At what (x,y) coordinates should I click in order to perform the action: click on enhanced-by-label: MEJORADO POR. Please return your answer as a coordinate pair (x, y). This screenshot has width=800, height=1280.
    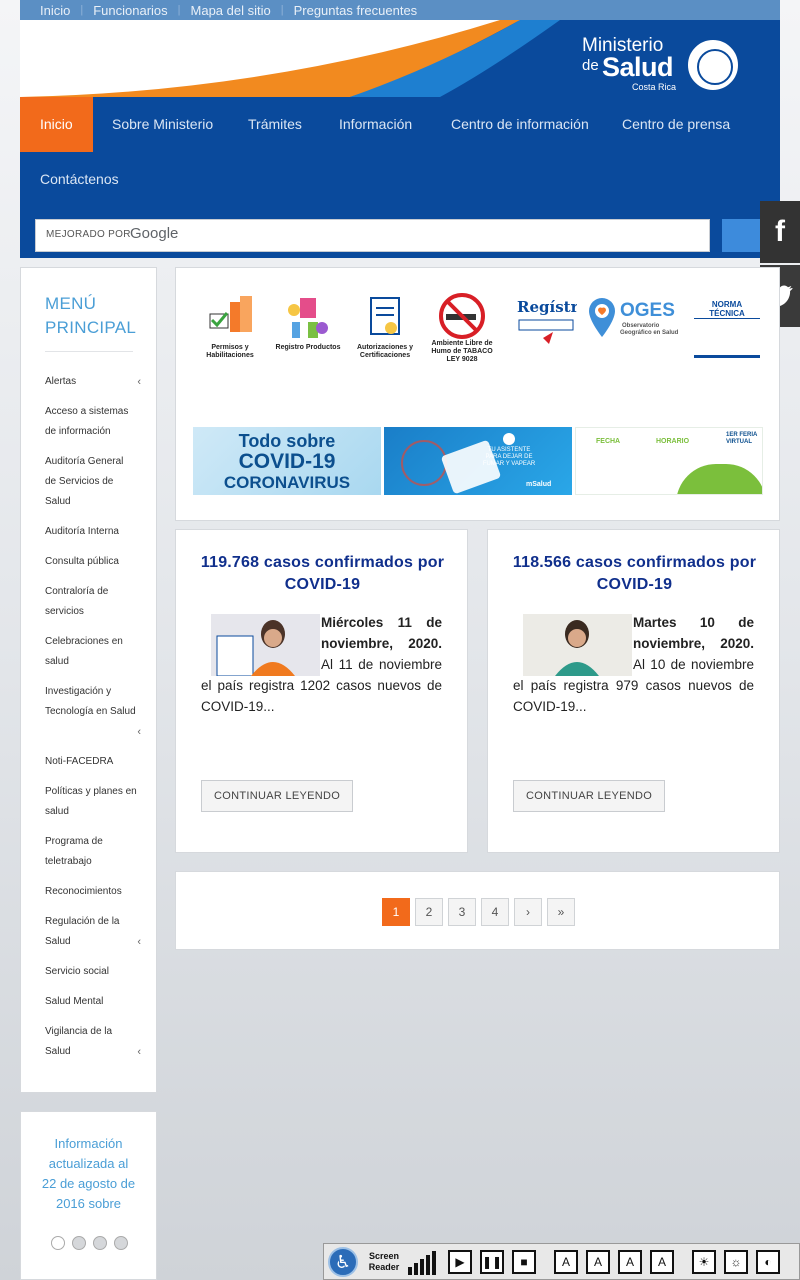
    Looking at the image, I should click on (88, 234).